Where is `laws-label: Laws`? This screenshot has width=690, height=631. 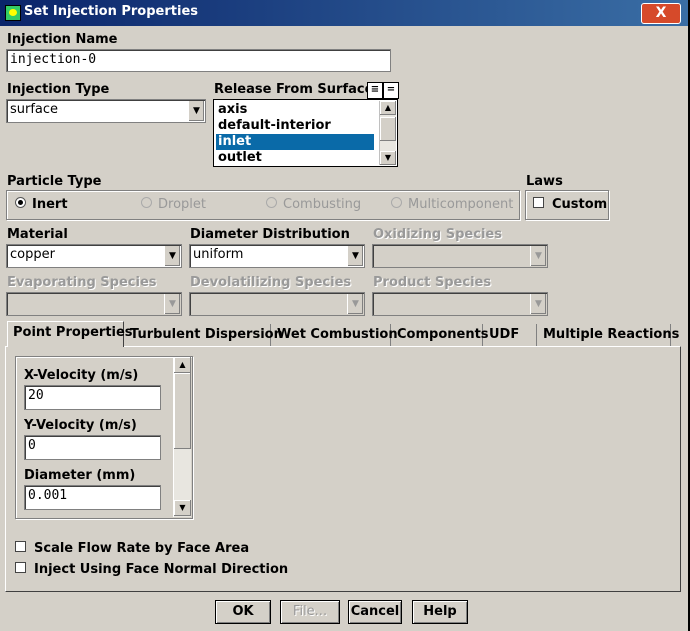 laws-label: Laws is located at coordinates (544, 181).